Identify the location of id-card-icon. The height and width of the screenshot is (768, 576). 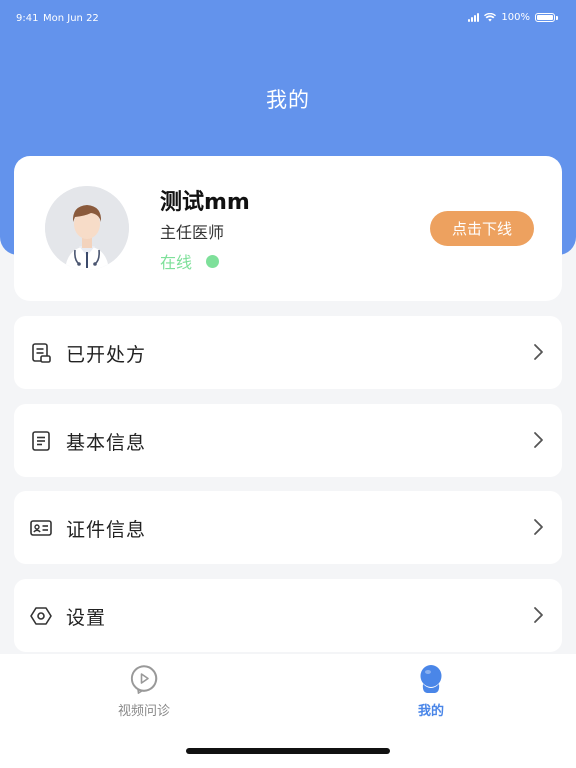
(41, 528).